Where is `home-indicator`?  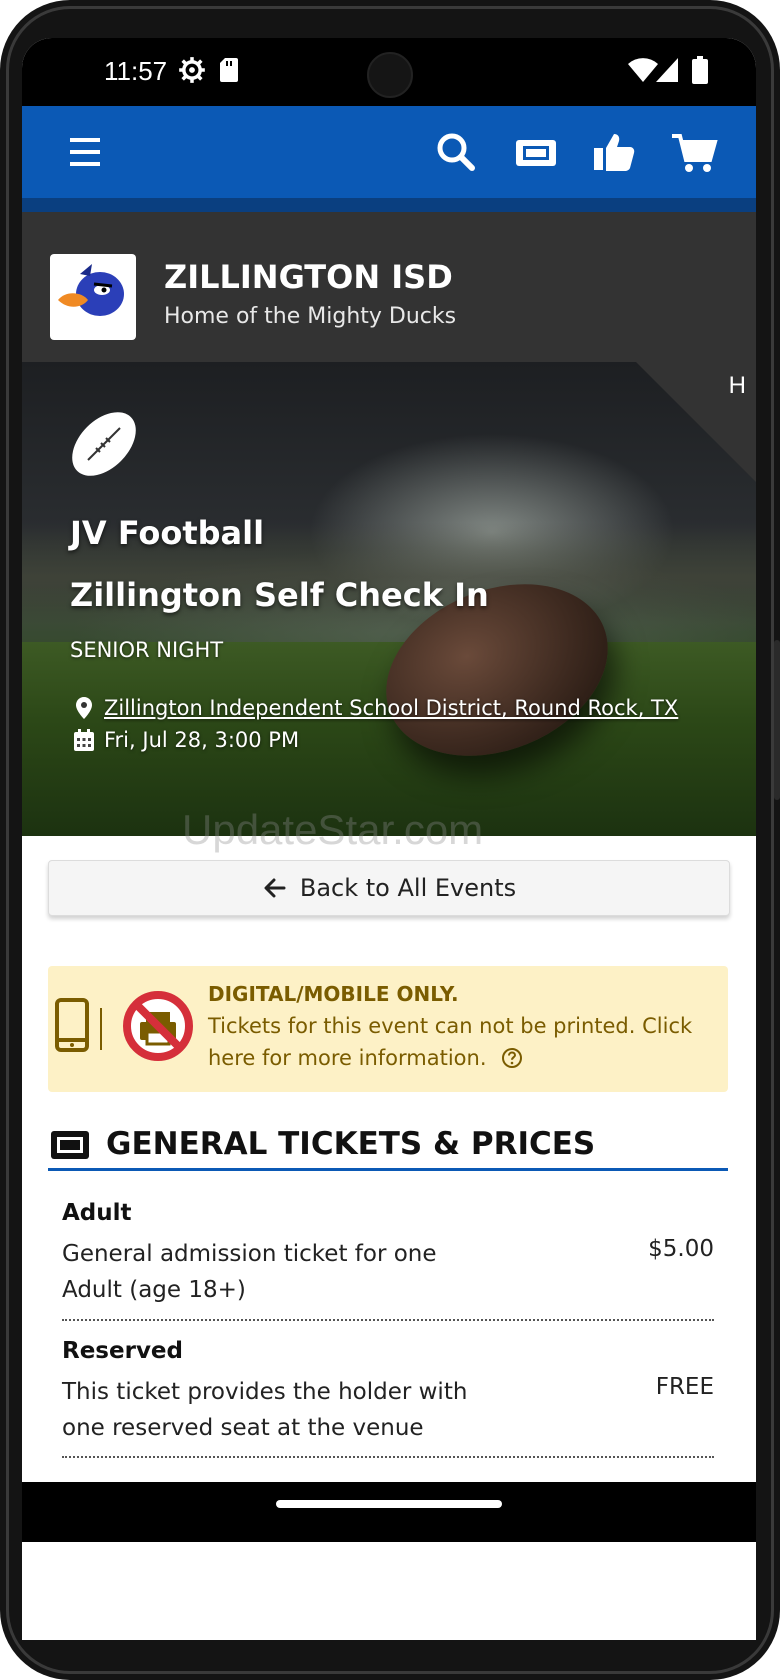 home-indicator is located at coordinates (389, 1504).